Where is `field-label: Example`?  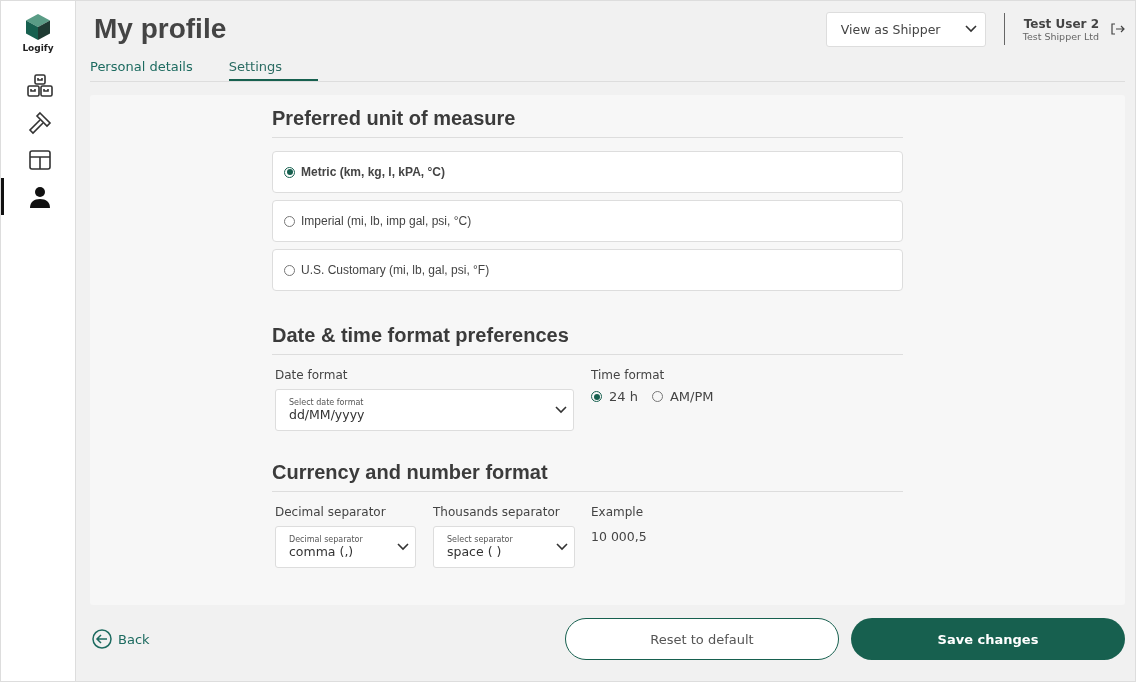
field-label: Example is located at coordinates (617, 512).